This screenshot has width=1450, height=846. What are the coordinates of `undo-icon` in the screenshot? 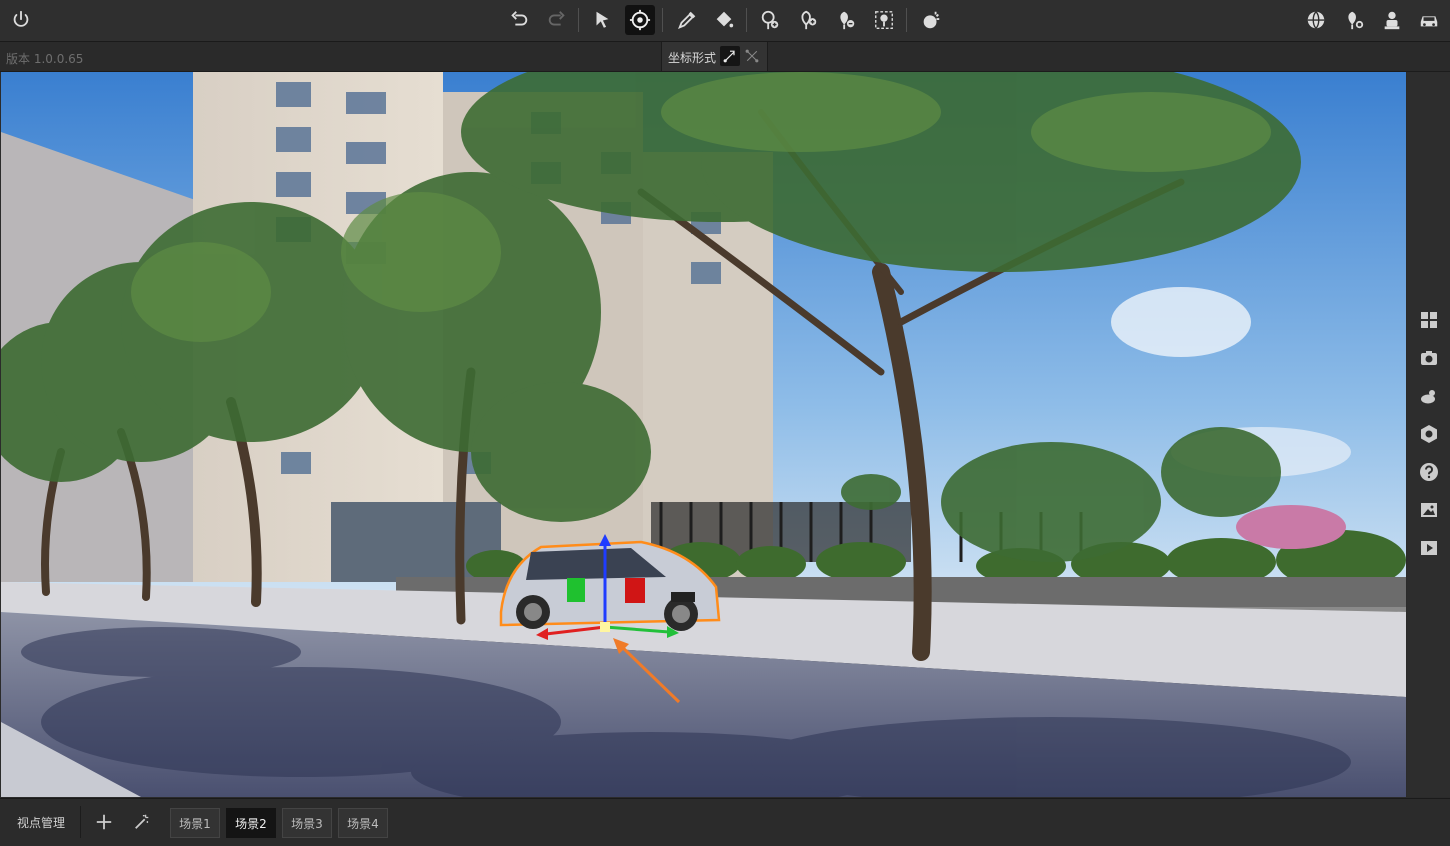 It's located at (519, 20).